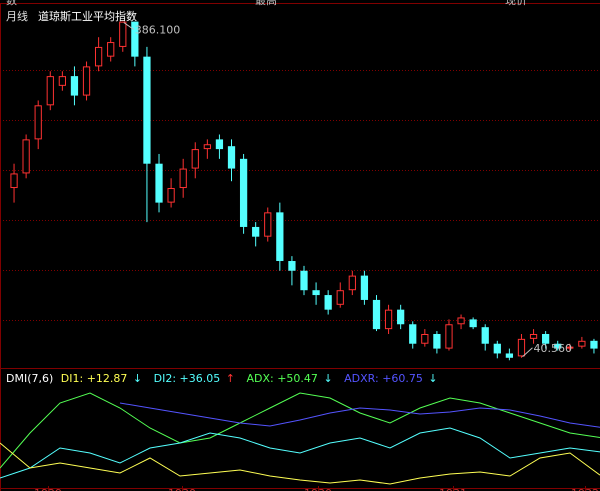  Describe the element at coordinates (29, 378) in the screenshot. I see `dmi-legend-title: DMI(7,6)` at that location.